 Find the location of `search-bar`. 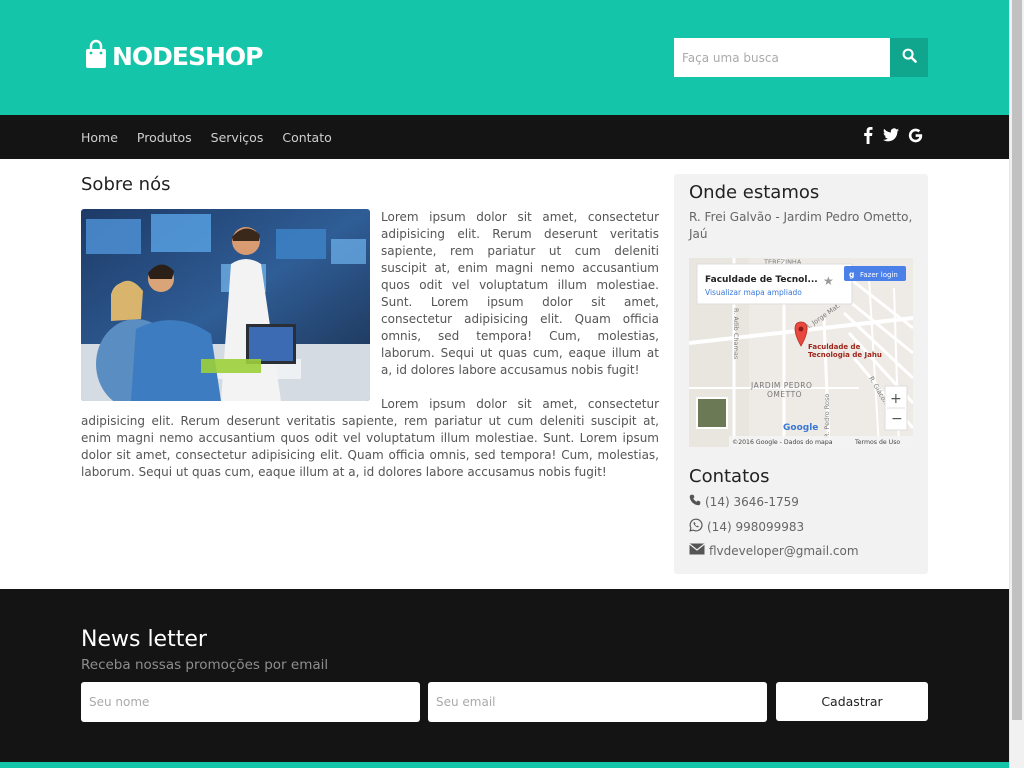

search-bar is located at coordinates (801, 57).